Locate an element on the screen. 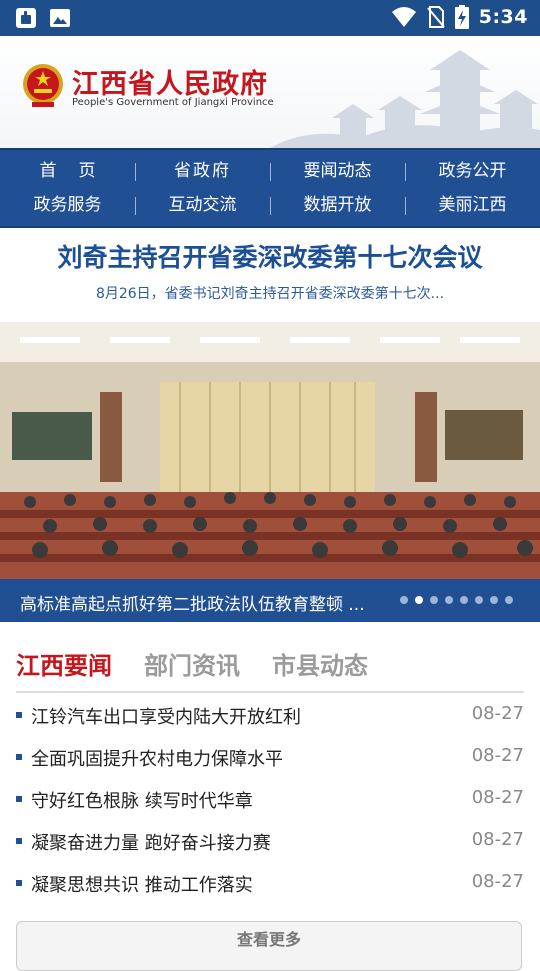 Image resolution: width=540 pixels, height=971 pixels. news-tabs: 江西要闻 部门资讯 市县动态 is located at coordinates (192, 663).